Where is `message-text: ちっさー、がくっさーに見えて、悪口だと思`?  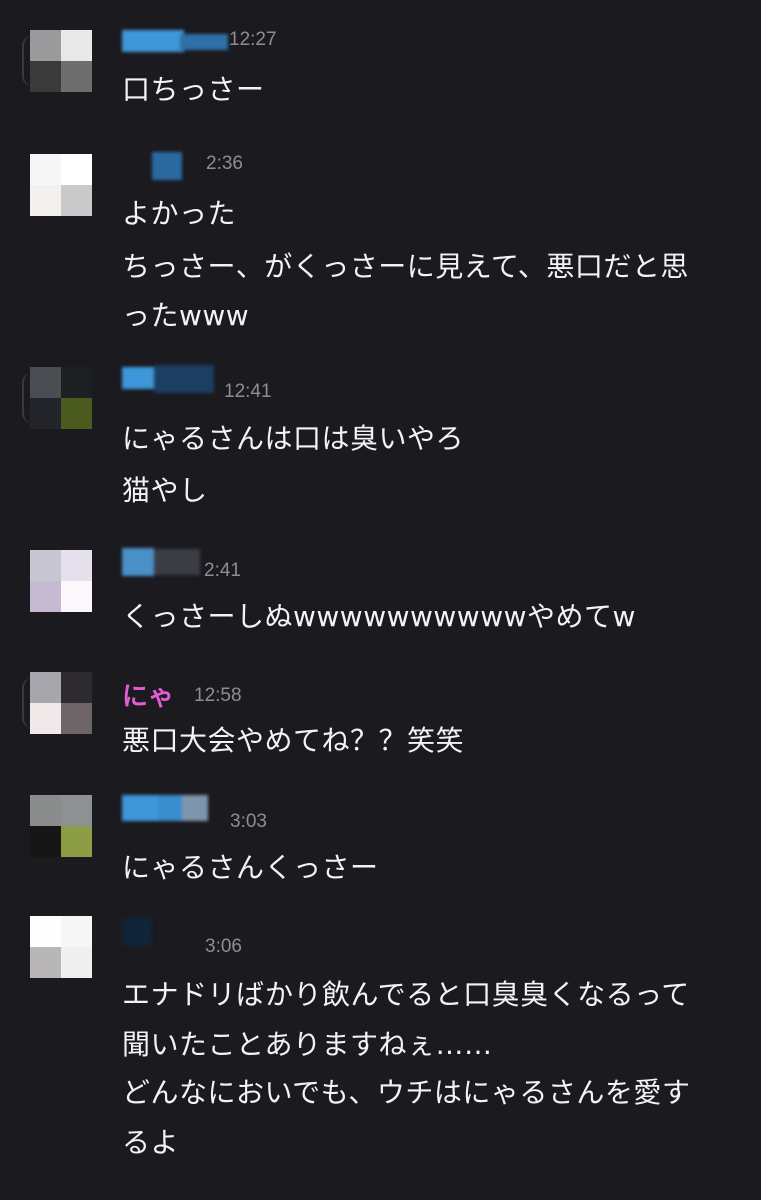
message-text: ちっさー、がくっさーに見えて、悪口だと思 is located at coordinates (405, 266).